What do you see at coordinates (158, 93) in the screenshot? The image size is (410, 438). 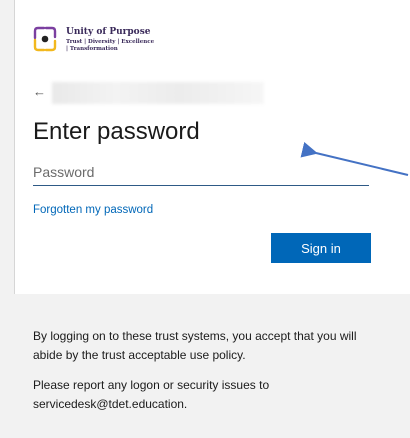 I see `redacted-account-id` at bounding box center [158, 93].